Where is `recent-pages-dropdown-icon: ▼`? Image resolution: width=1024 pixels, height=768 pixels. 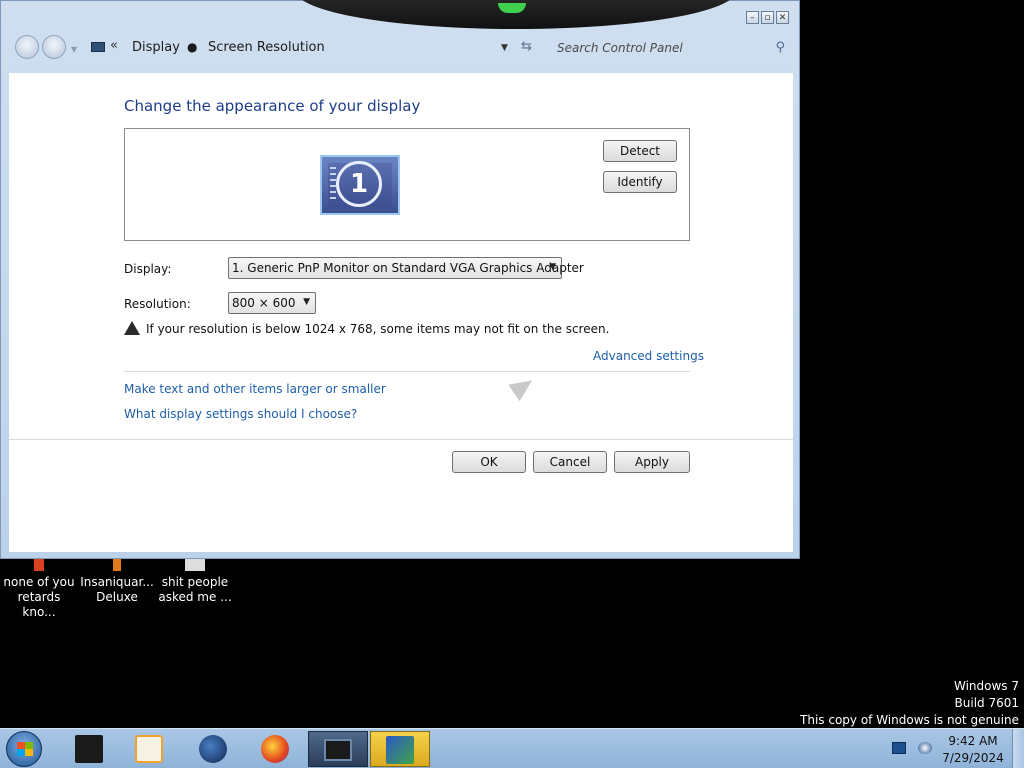
recent-pages-dropdown-icon: ▼ is located at coordinates (74, 49).